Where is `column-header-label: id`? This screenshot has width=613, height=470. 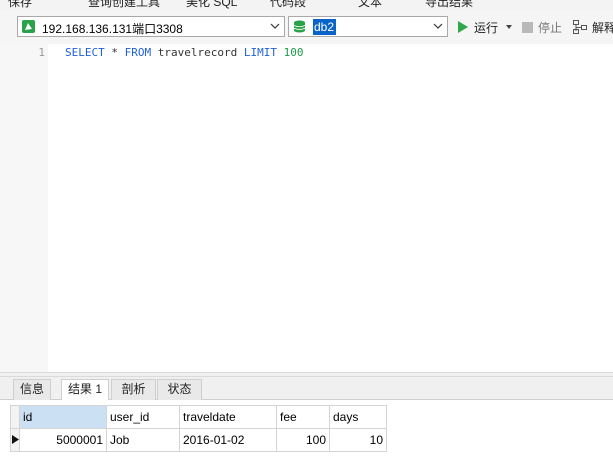 column-header-label: id is located at coordinates (28, 417).